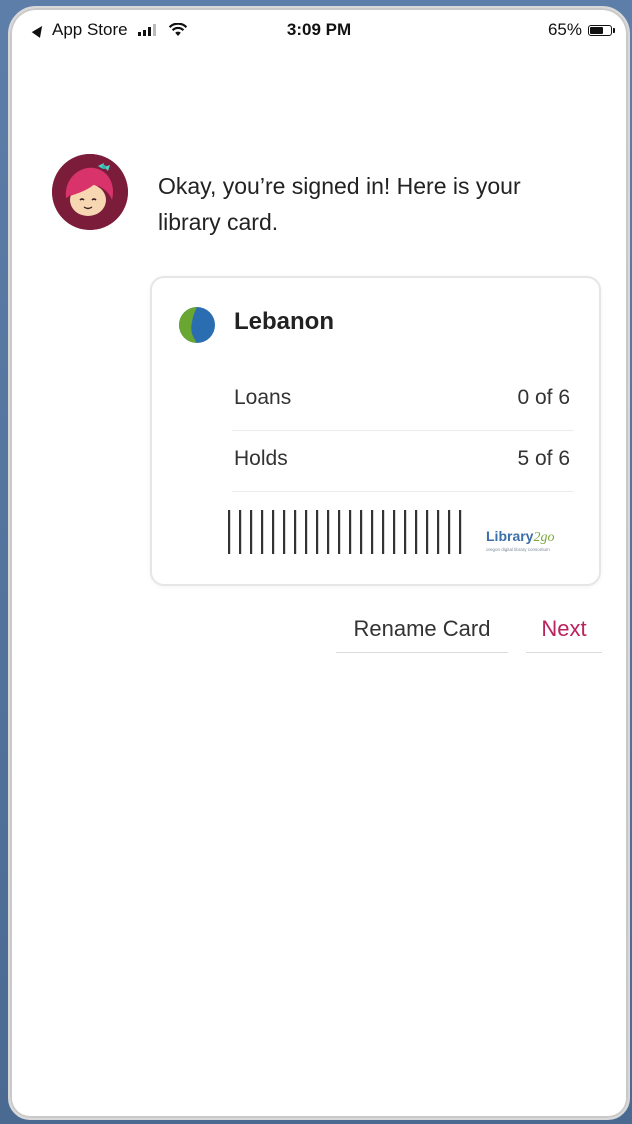 The width and height of the screenshot is (632, 1124). Describe the element at coordinates (518, 549) in the screenshot. I see `library2go-tagline: oregon digital library consortium` at that location.